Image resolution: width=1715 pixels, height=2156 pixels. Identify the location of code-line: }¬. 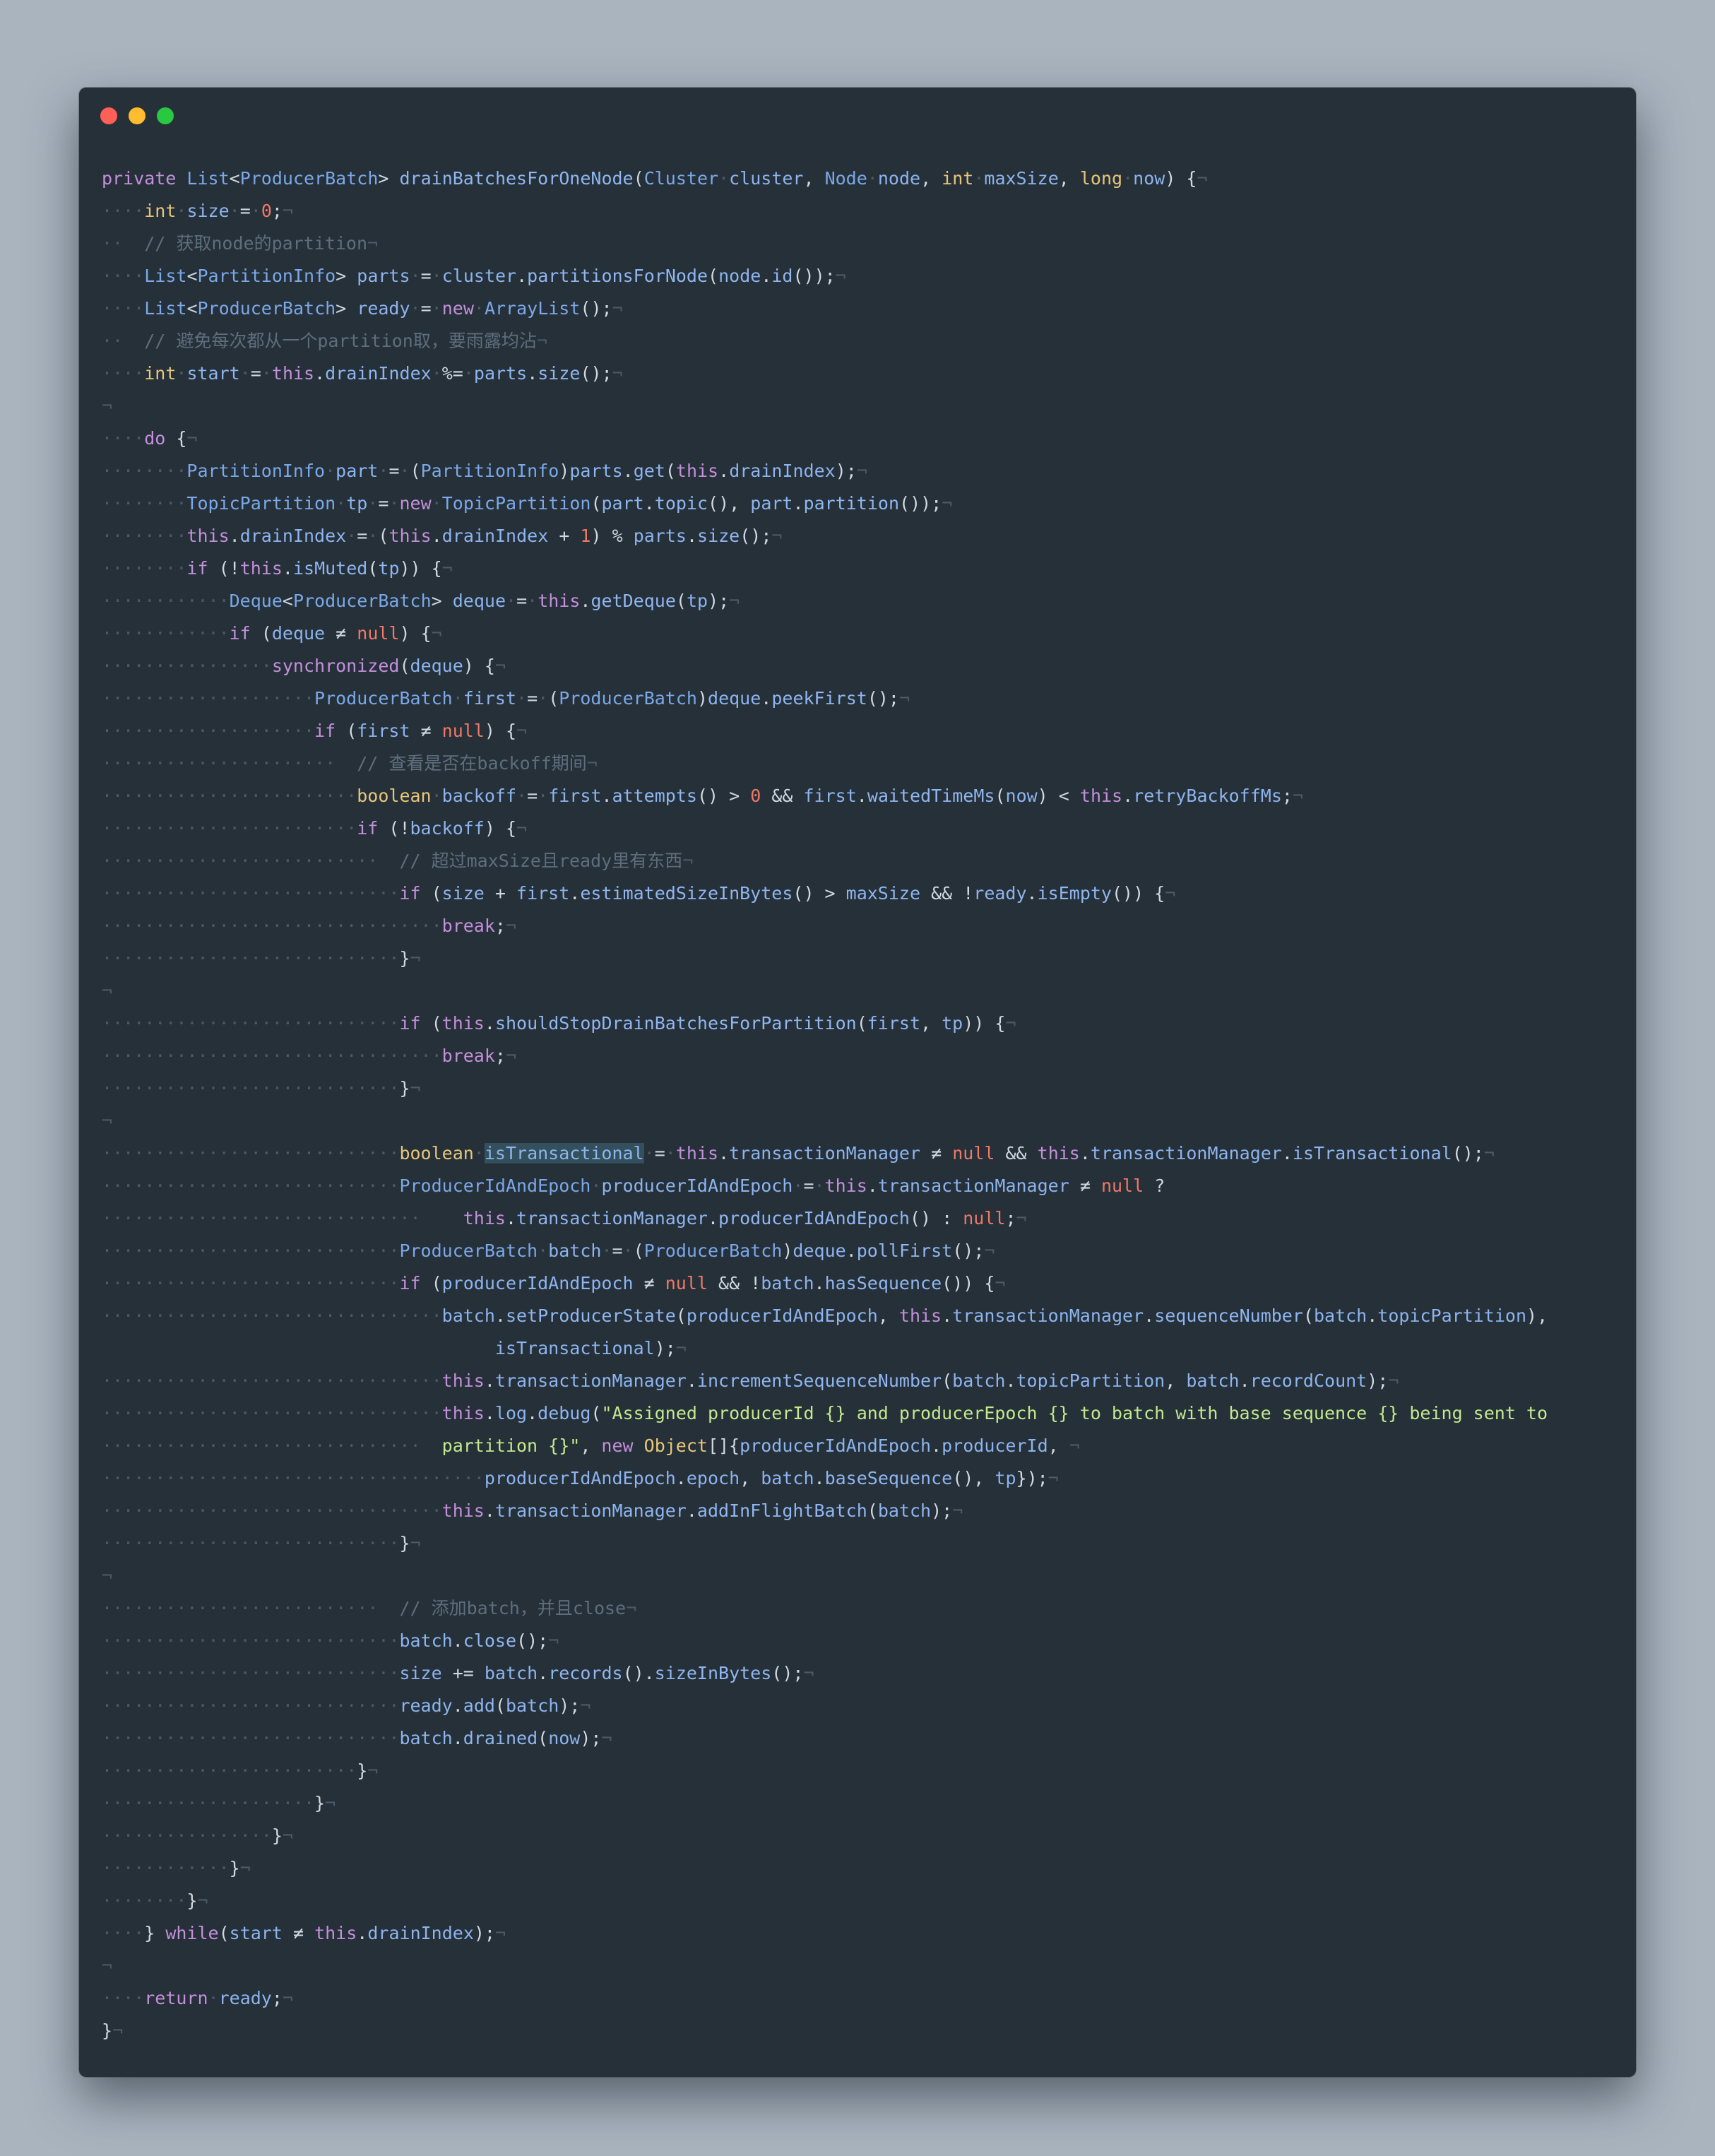
(869, 2031).